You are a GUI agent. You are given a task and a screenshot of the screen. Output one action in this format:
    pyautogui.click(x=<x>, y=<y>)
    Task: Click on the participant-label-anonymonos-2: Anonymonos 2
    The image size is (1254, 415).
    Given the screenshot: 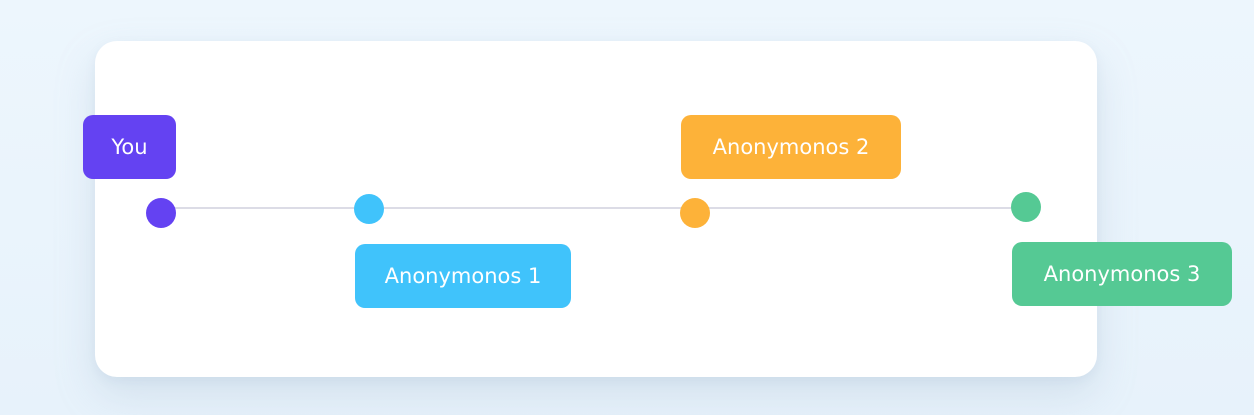 What is the action you would take?
    pyautogui.click(x=791, y=147)
    